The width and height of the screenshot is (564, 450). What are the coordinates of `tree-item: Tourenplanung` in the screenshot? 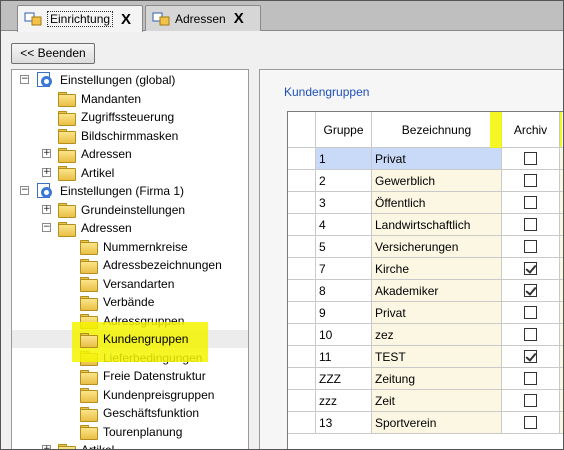 It's located at (131, 432).